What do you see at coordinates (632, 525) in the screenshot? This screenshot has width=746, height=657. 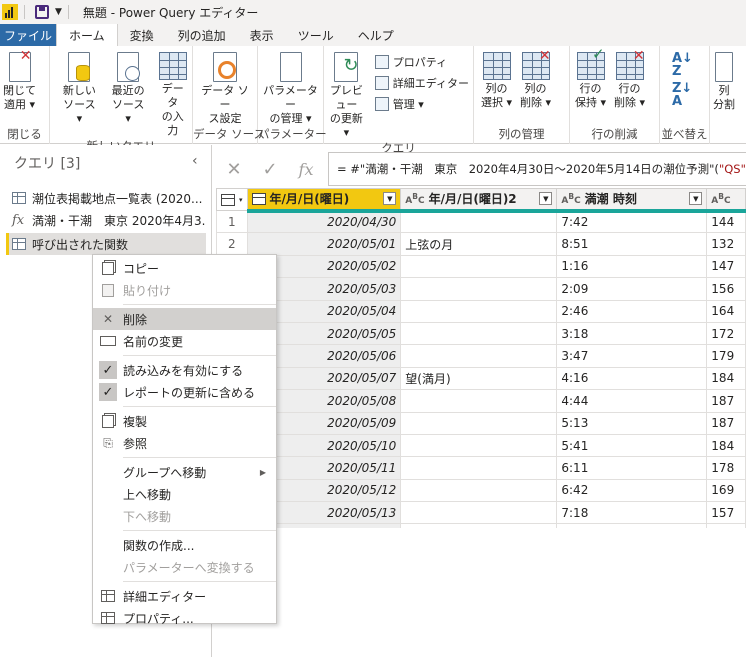 I see `cell-high-tide-time: 8:04` at bounding box center [632, 525].